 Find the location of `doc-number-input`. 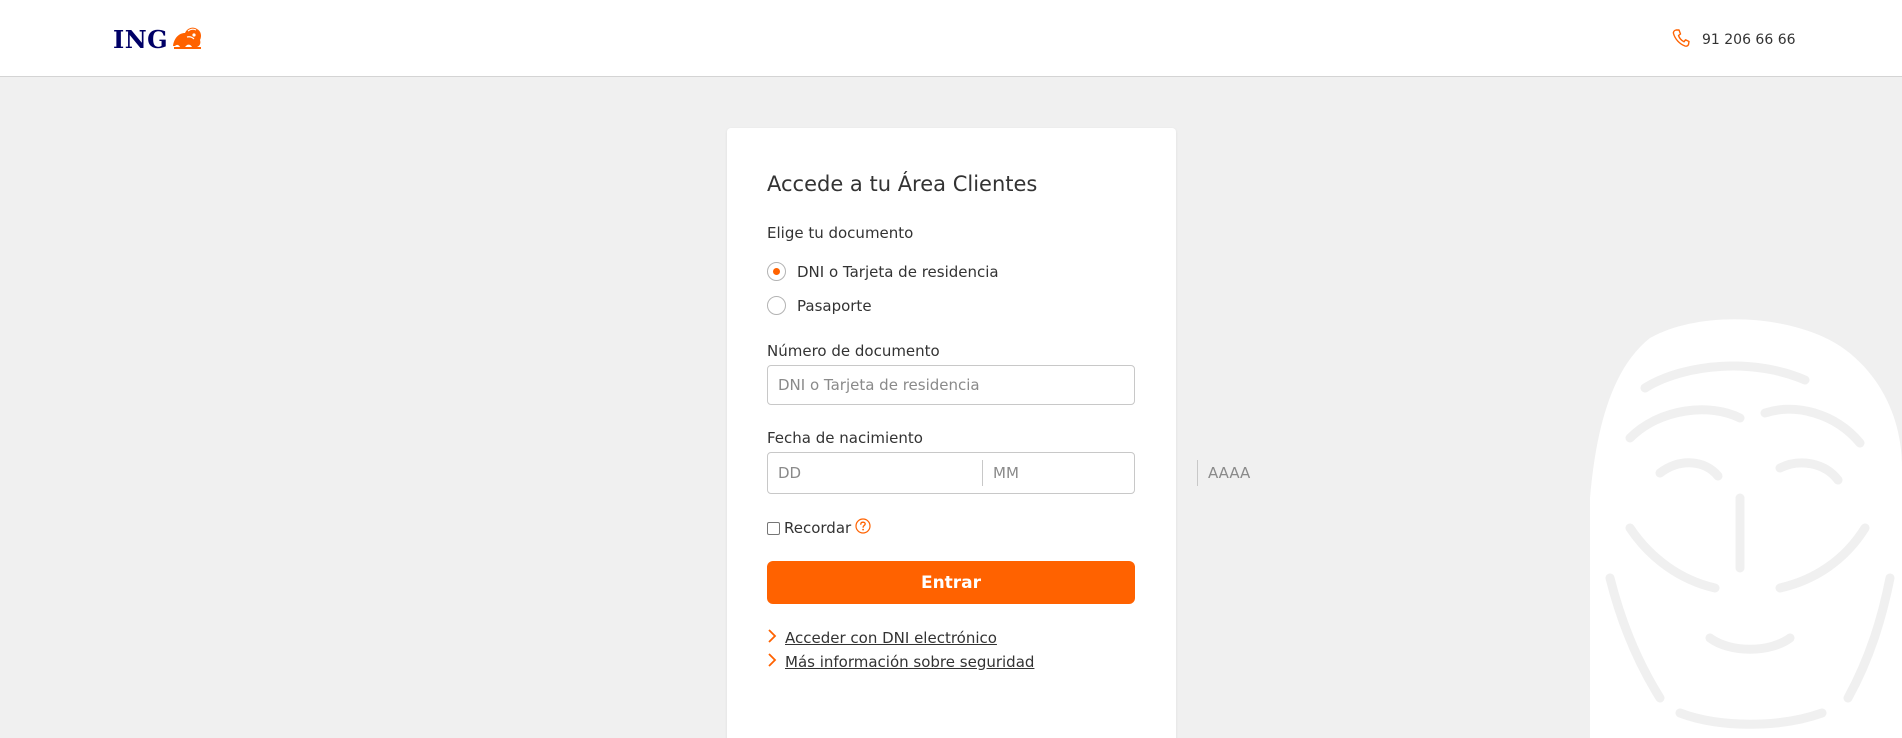

doc-number-input is located at coordinates (951, 385).